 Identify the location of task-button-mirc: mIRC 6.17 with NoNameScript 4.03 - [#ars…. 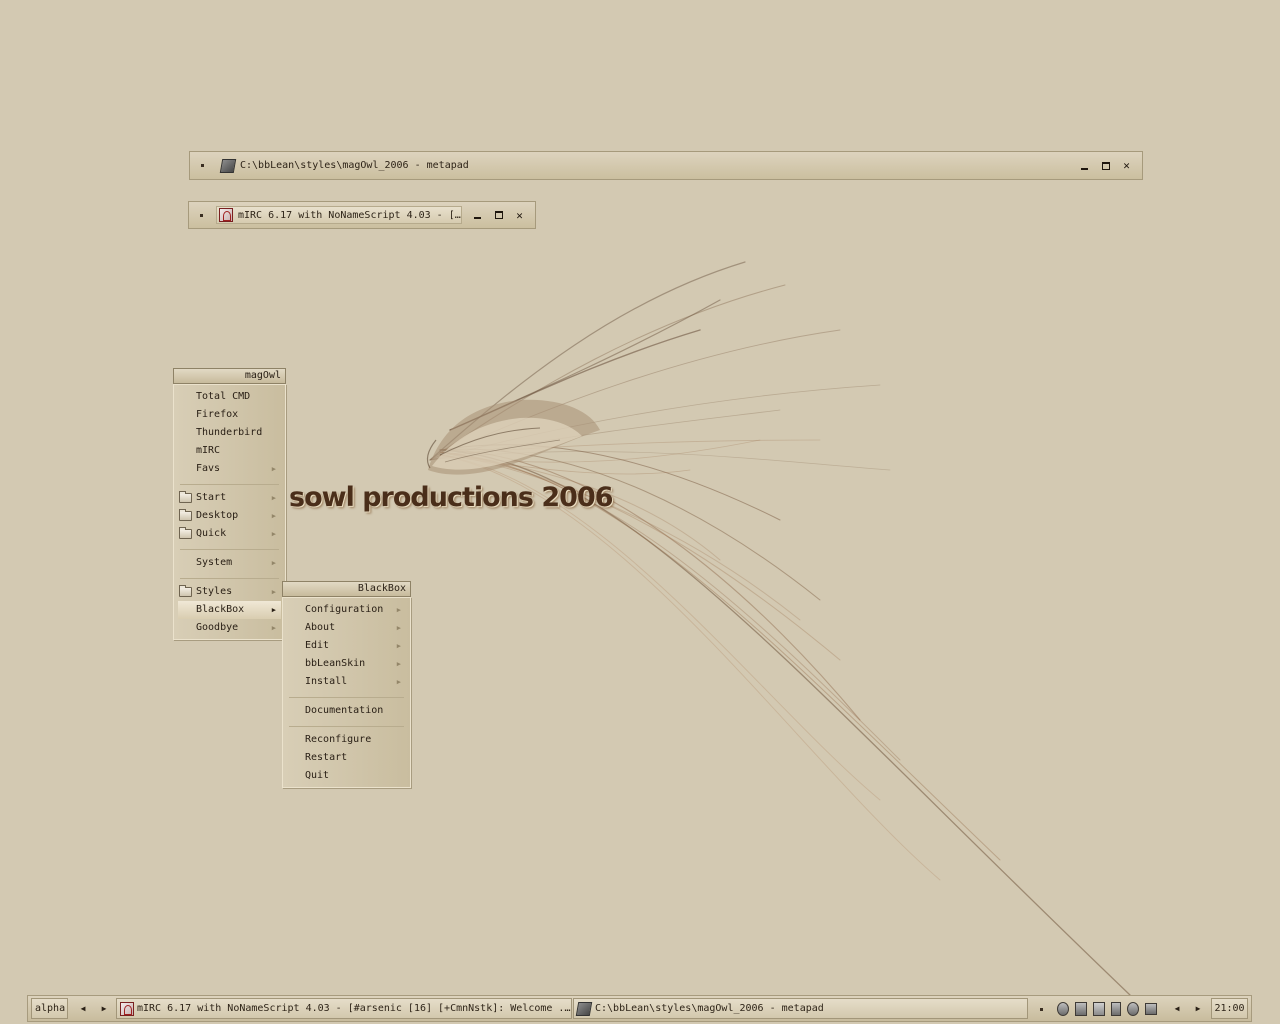
(344, 1008).